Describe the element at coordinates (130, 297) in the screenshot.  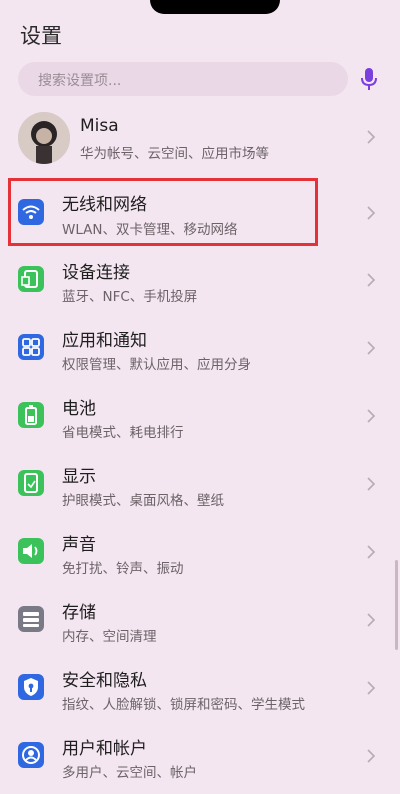
I see `item-subtitle: 蓝牙、NFC、手机投屏` at that location.